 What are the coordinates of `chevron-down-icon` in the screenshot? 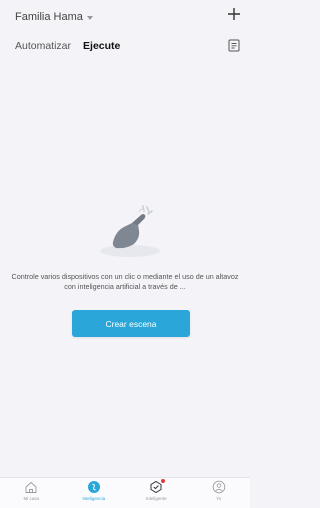 It's located at (89, 17).